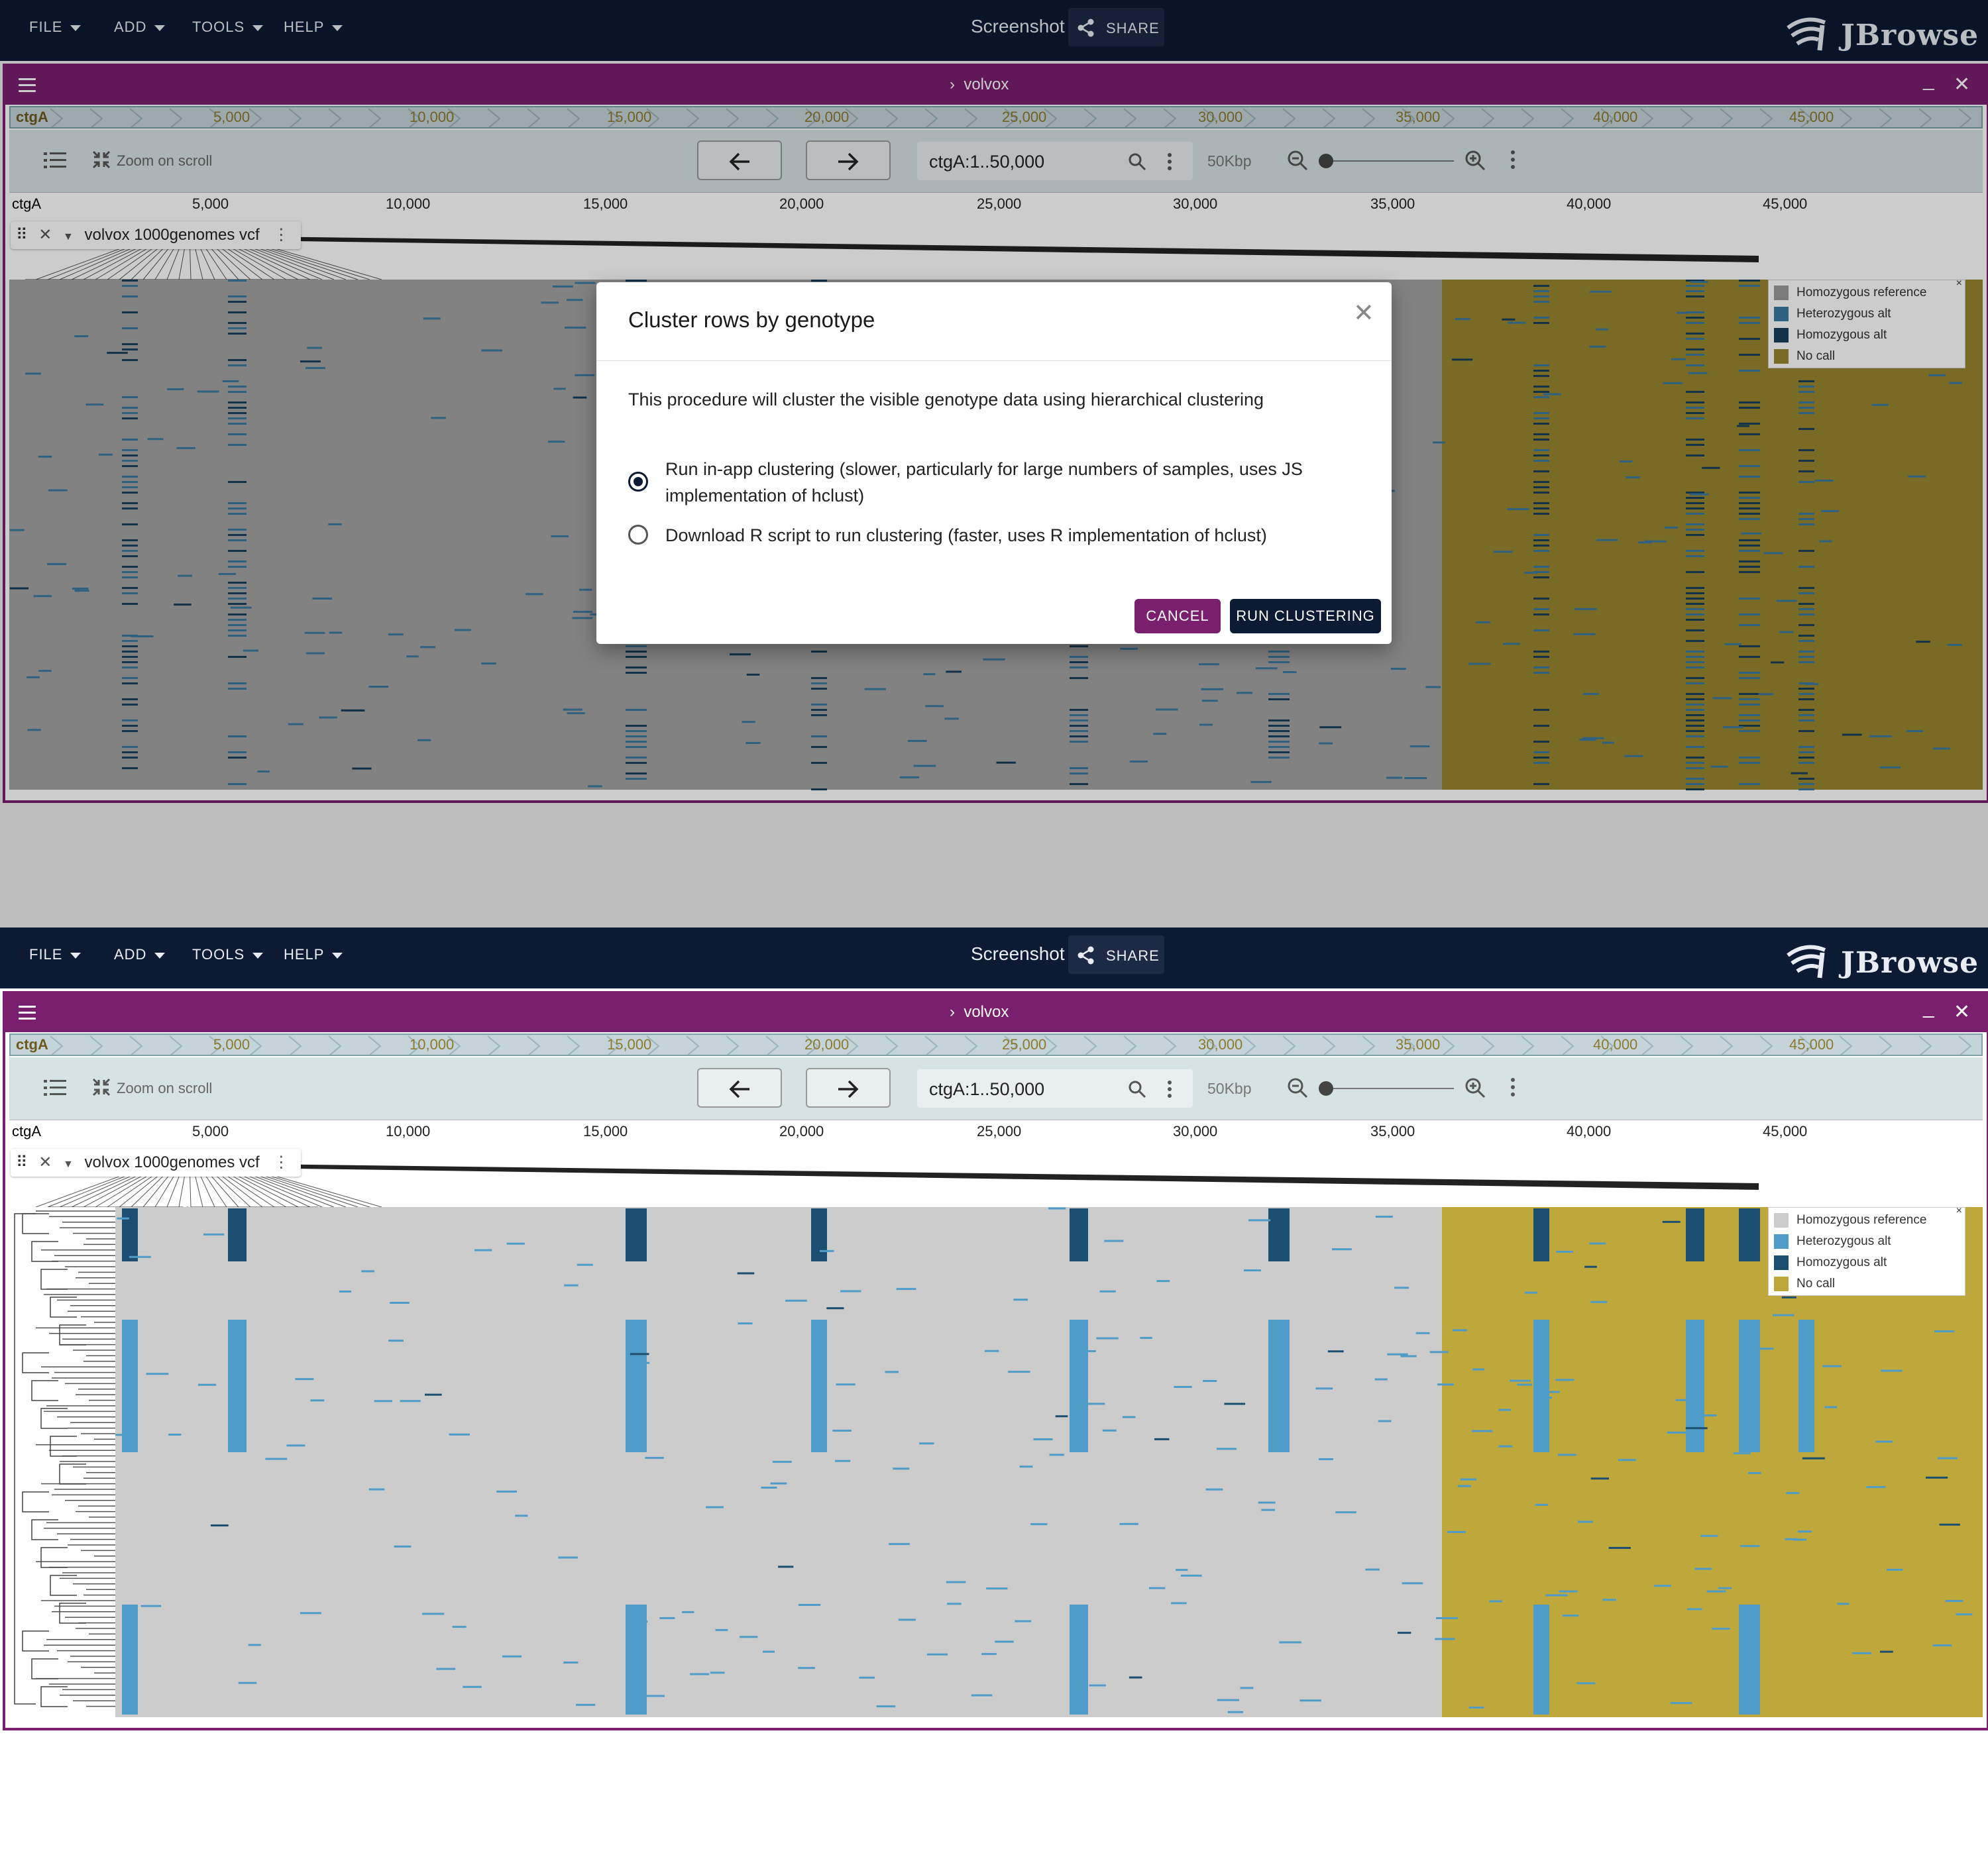  I want to click on close-icon: ✕, so click(1962, 1012).